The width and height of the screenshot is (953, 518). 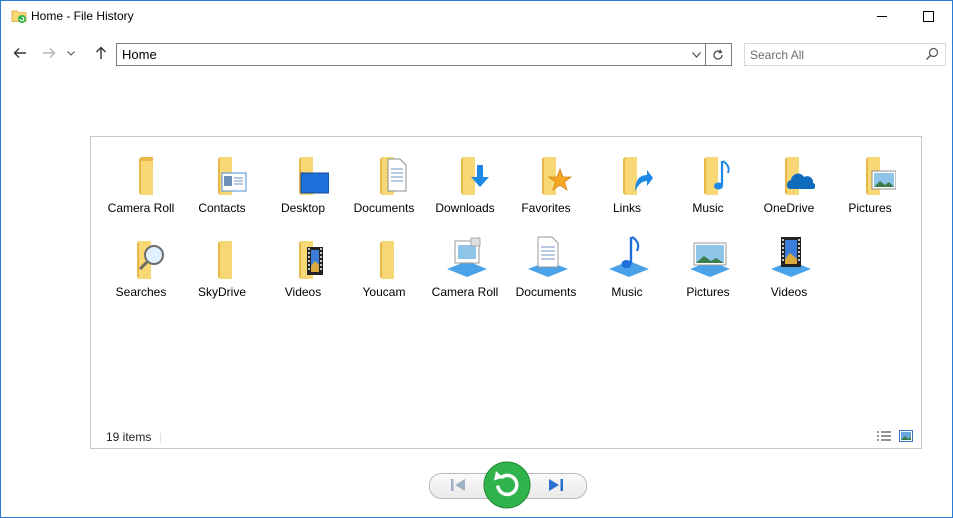 I want to click on folder-item: Pictures, so click(x=870, y=183).